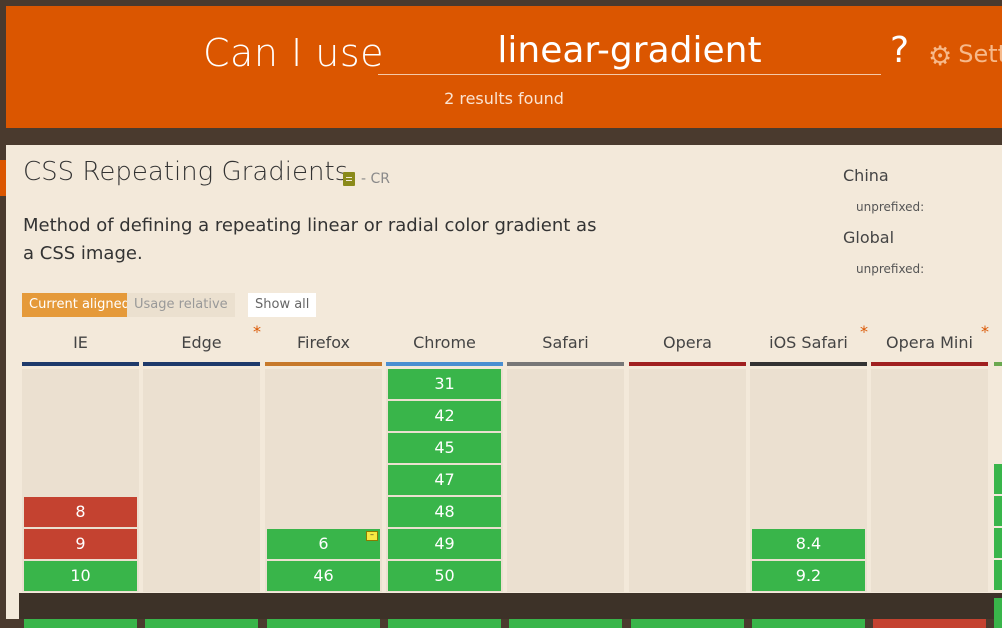 The image size is (1002, 628). Describe the element at coordinates (444, 448) in the screenshot. I see `version-cell: 45` at that location.